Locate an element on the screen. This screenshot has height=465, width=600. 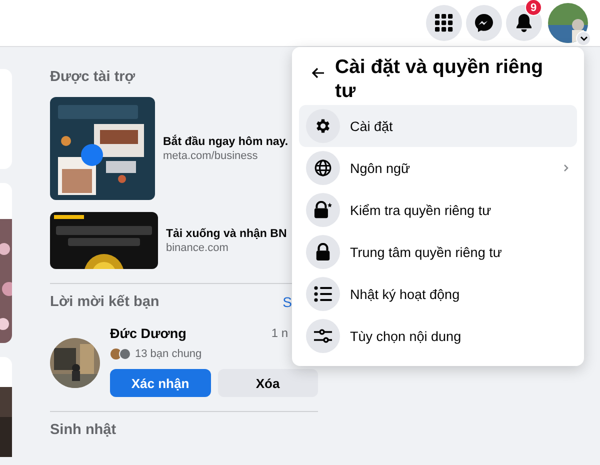
mutual-friends-count: 13 bạn chung is located at coordinates (168, 354).